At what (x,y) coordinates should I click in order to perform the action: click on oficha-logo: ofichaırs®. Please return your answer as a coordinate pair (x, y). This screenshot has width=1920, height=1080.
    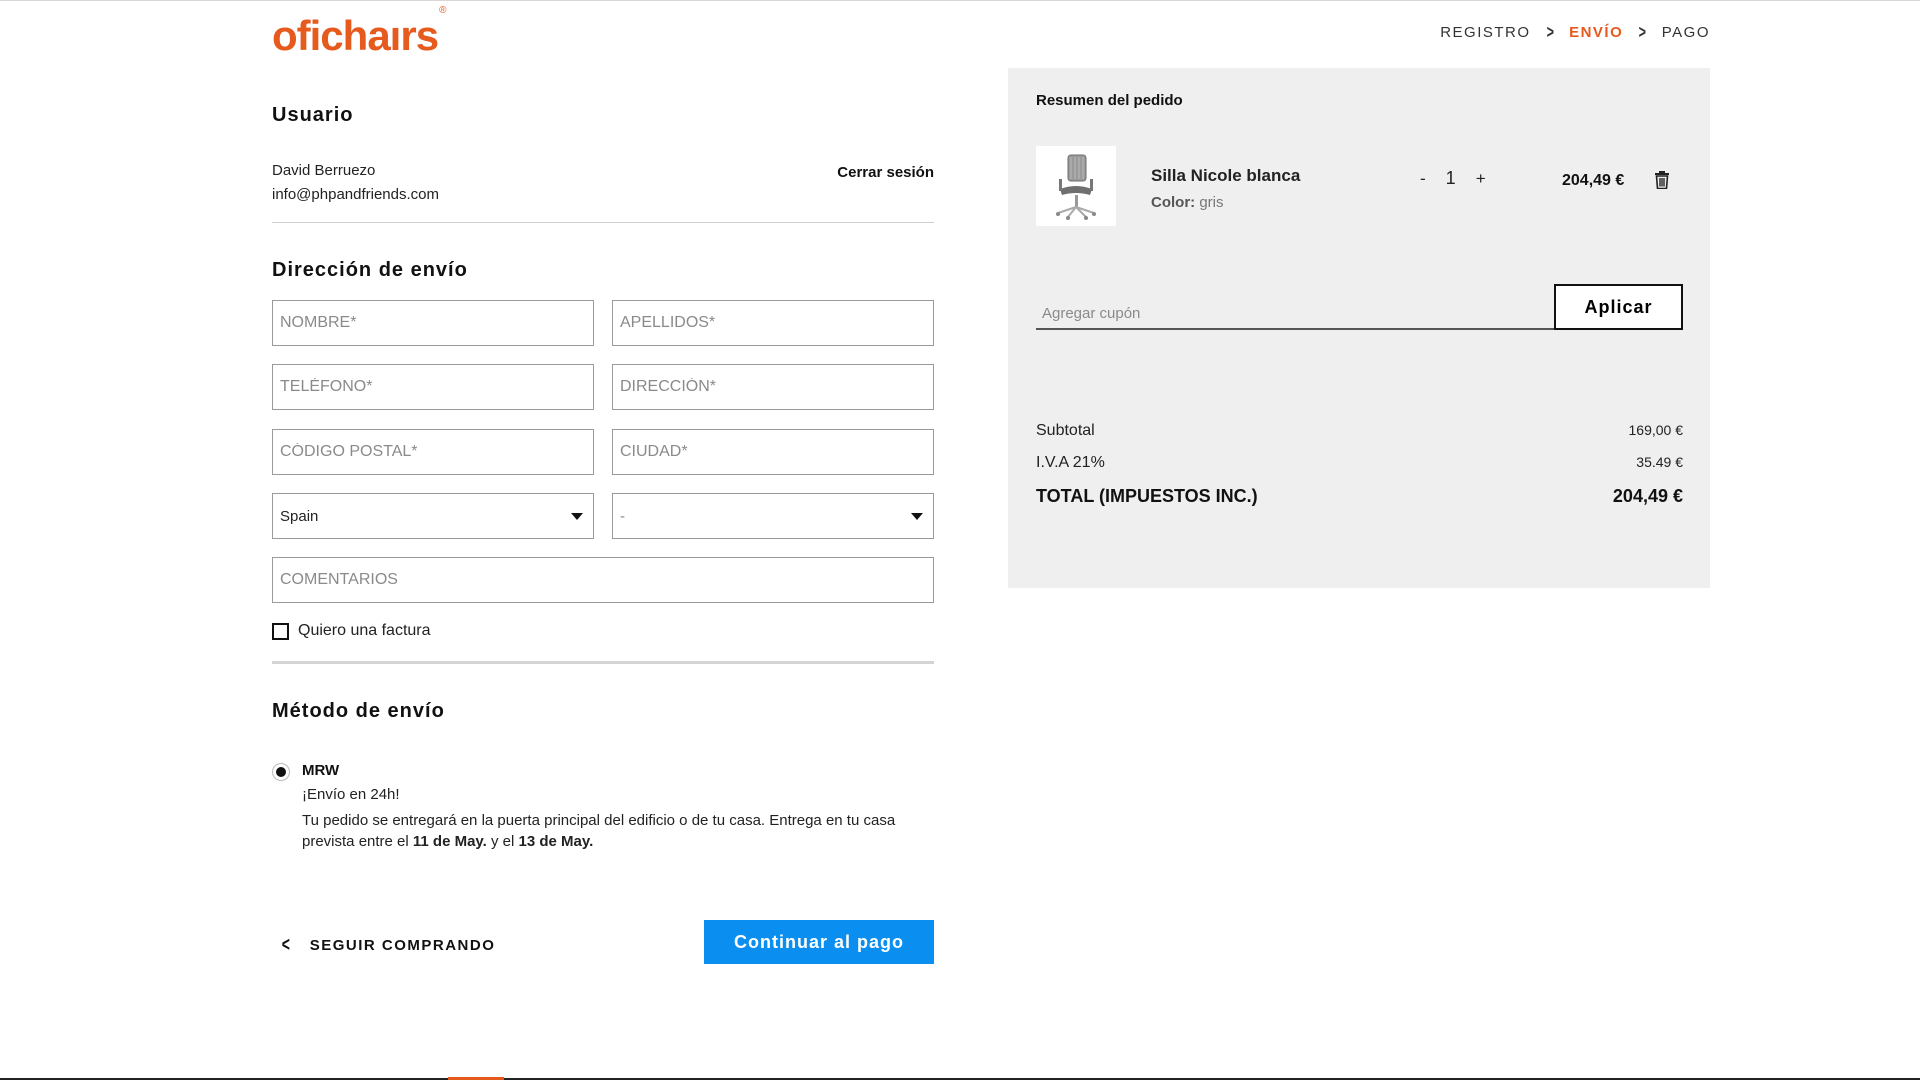
    Looking at the image, I should click on (359, 32).